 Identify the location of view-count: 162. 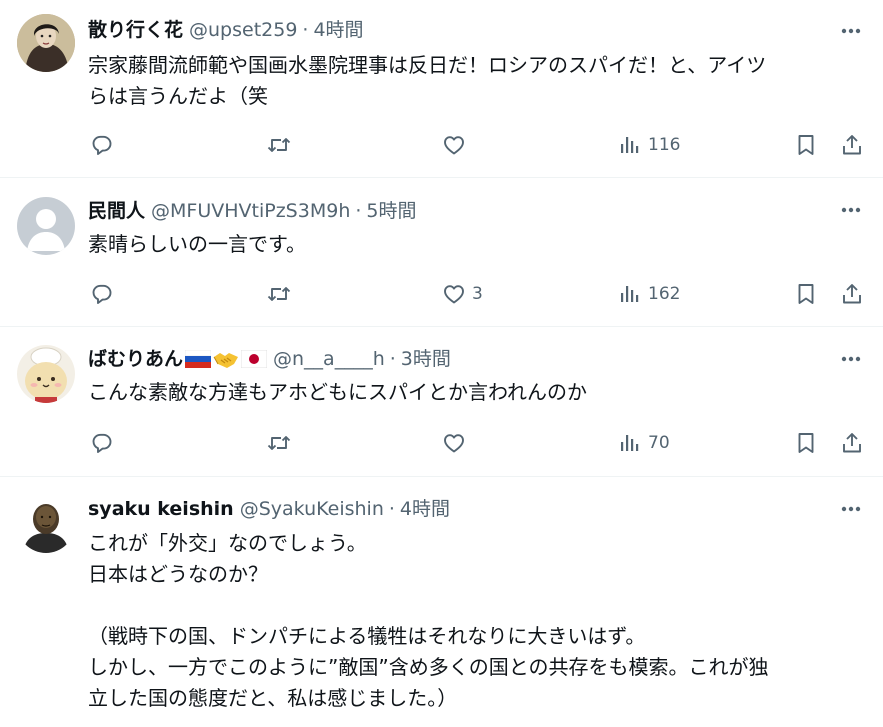
(664, 294).